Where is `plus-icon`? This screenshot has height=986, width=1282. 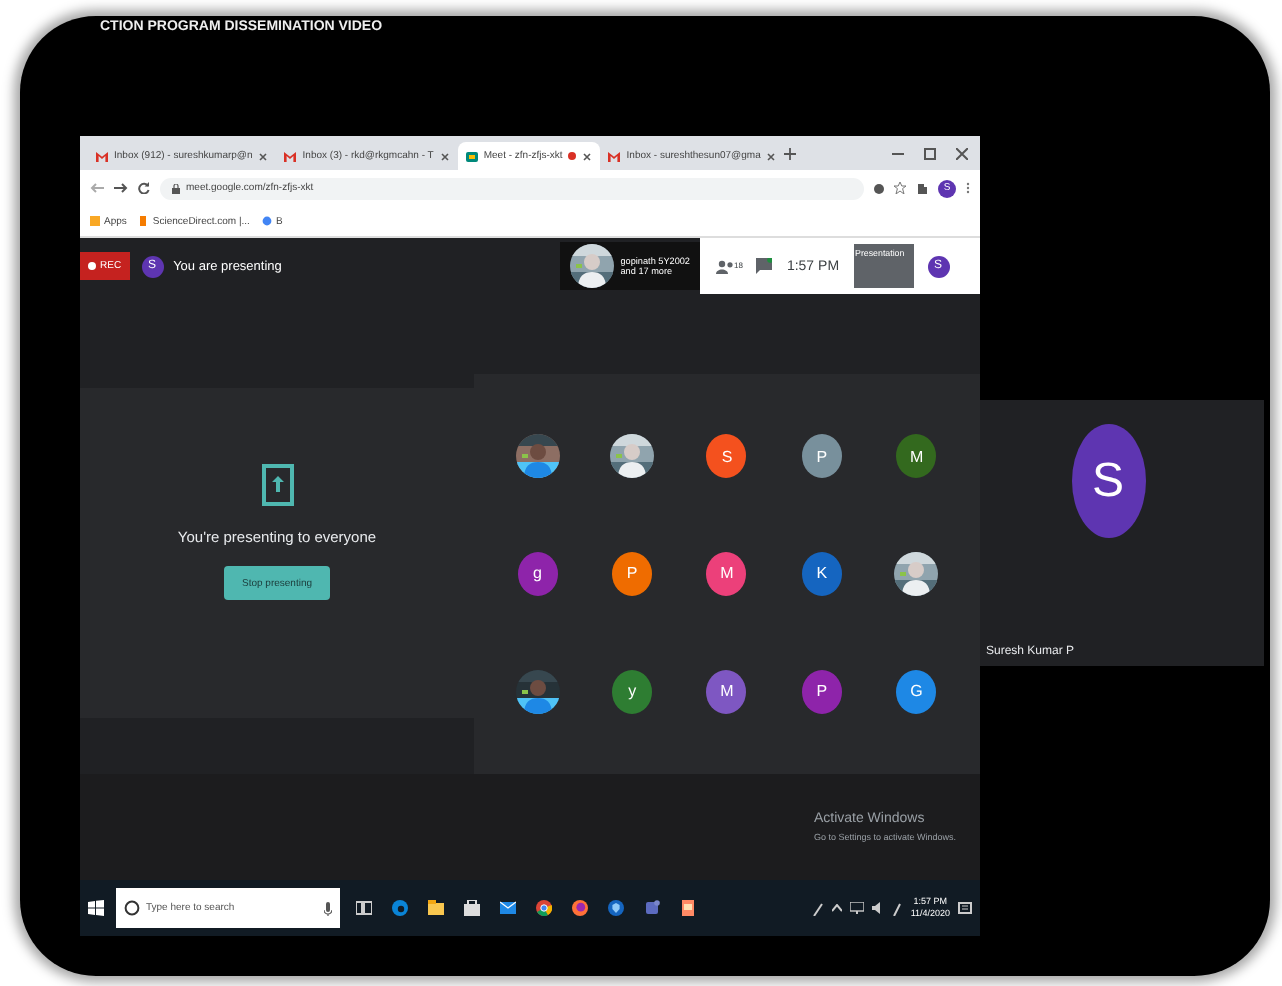 plus-icon is located at coordinates (790, 153).